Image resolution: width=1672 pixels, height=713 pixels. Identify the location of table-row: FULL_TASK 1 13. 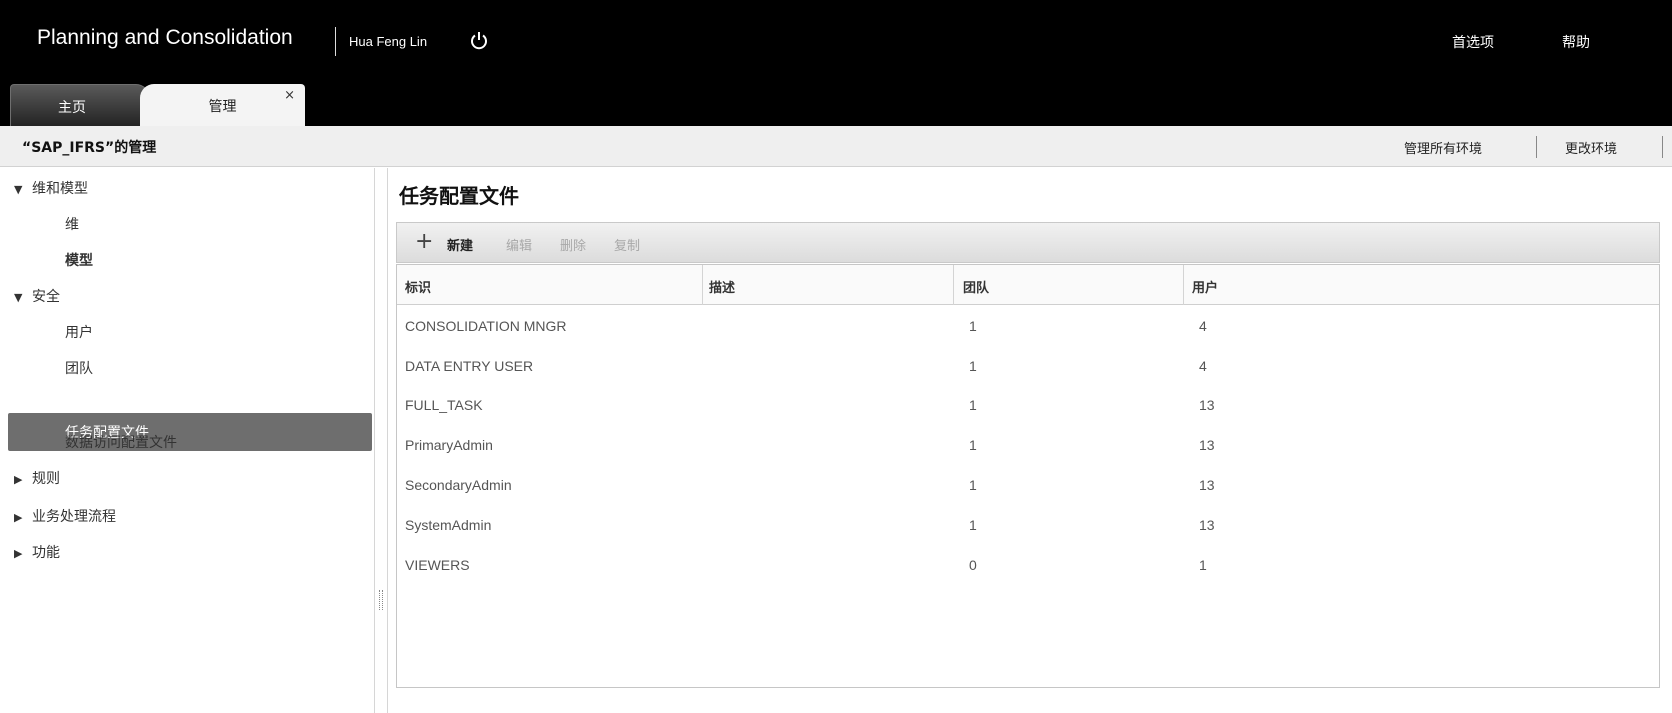
(1028, 406).